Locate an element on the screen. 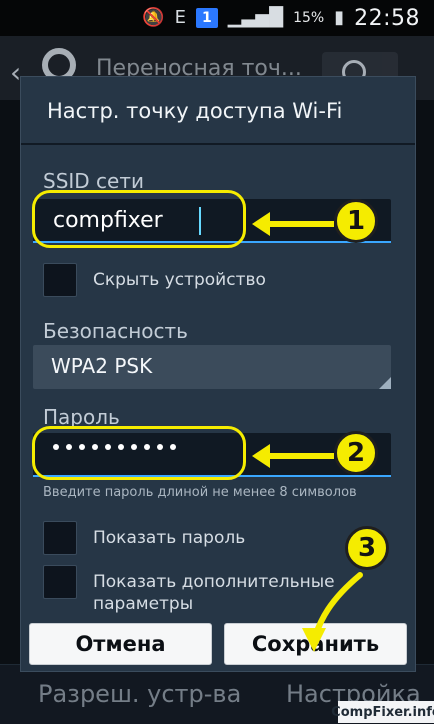  background-allowed-devices: Разреш. устр-ва is located at coordinates (140, 694).